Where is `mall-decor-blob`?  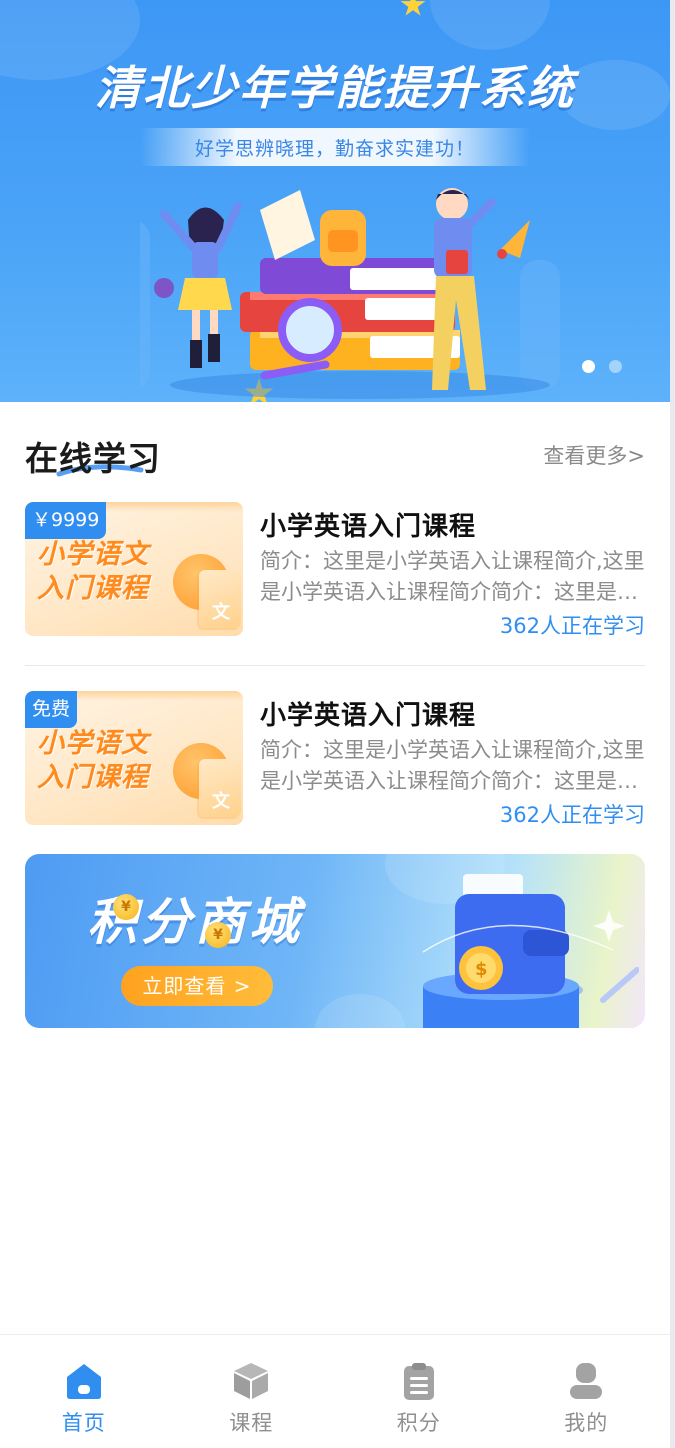
mall-decor-blob is located at coordinates (360, 1011).